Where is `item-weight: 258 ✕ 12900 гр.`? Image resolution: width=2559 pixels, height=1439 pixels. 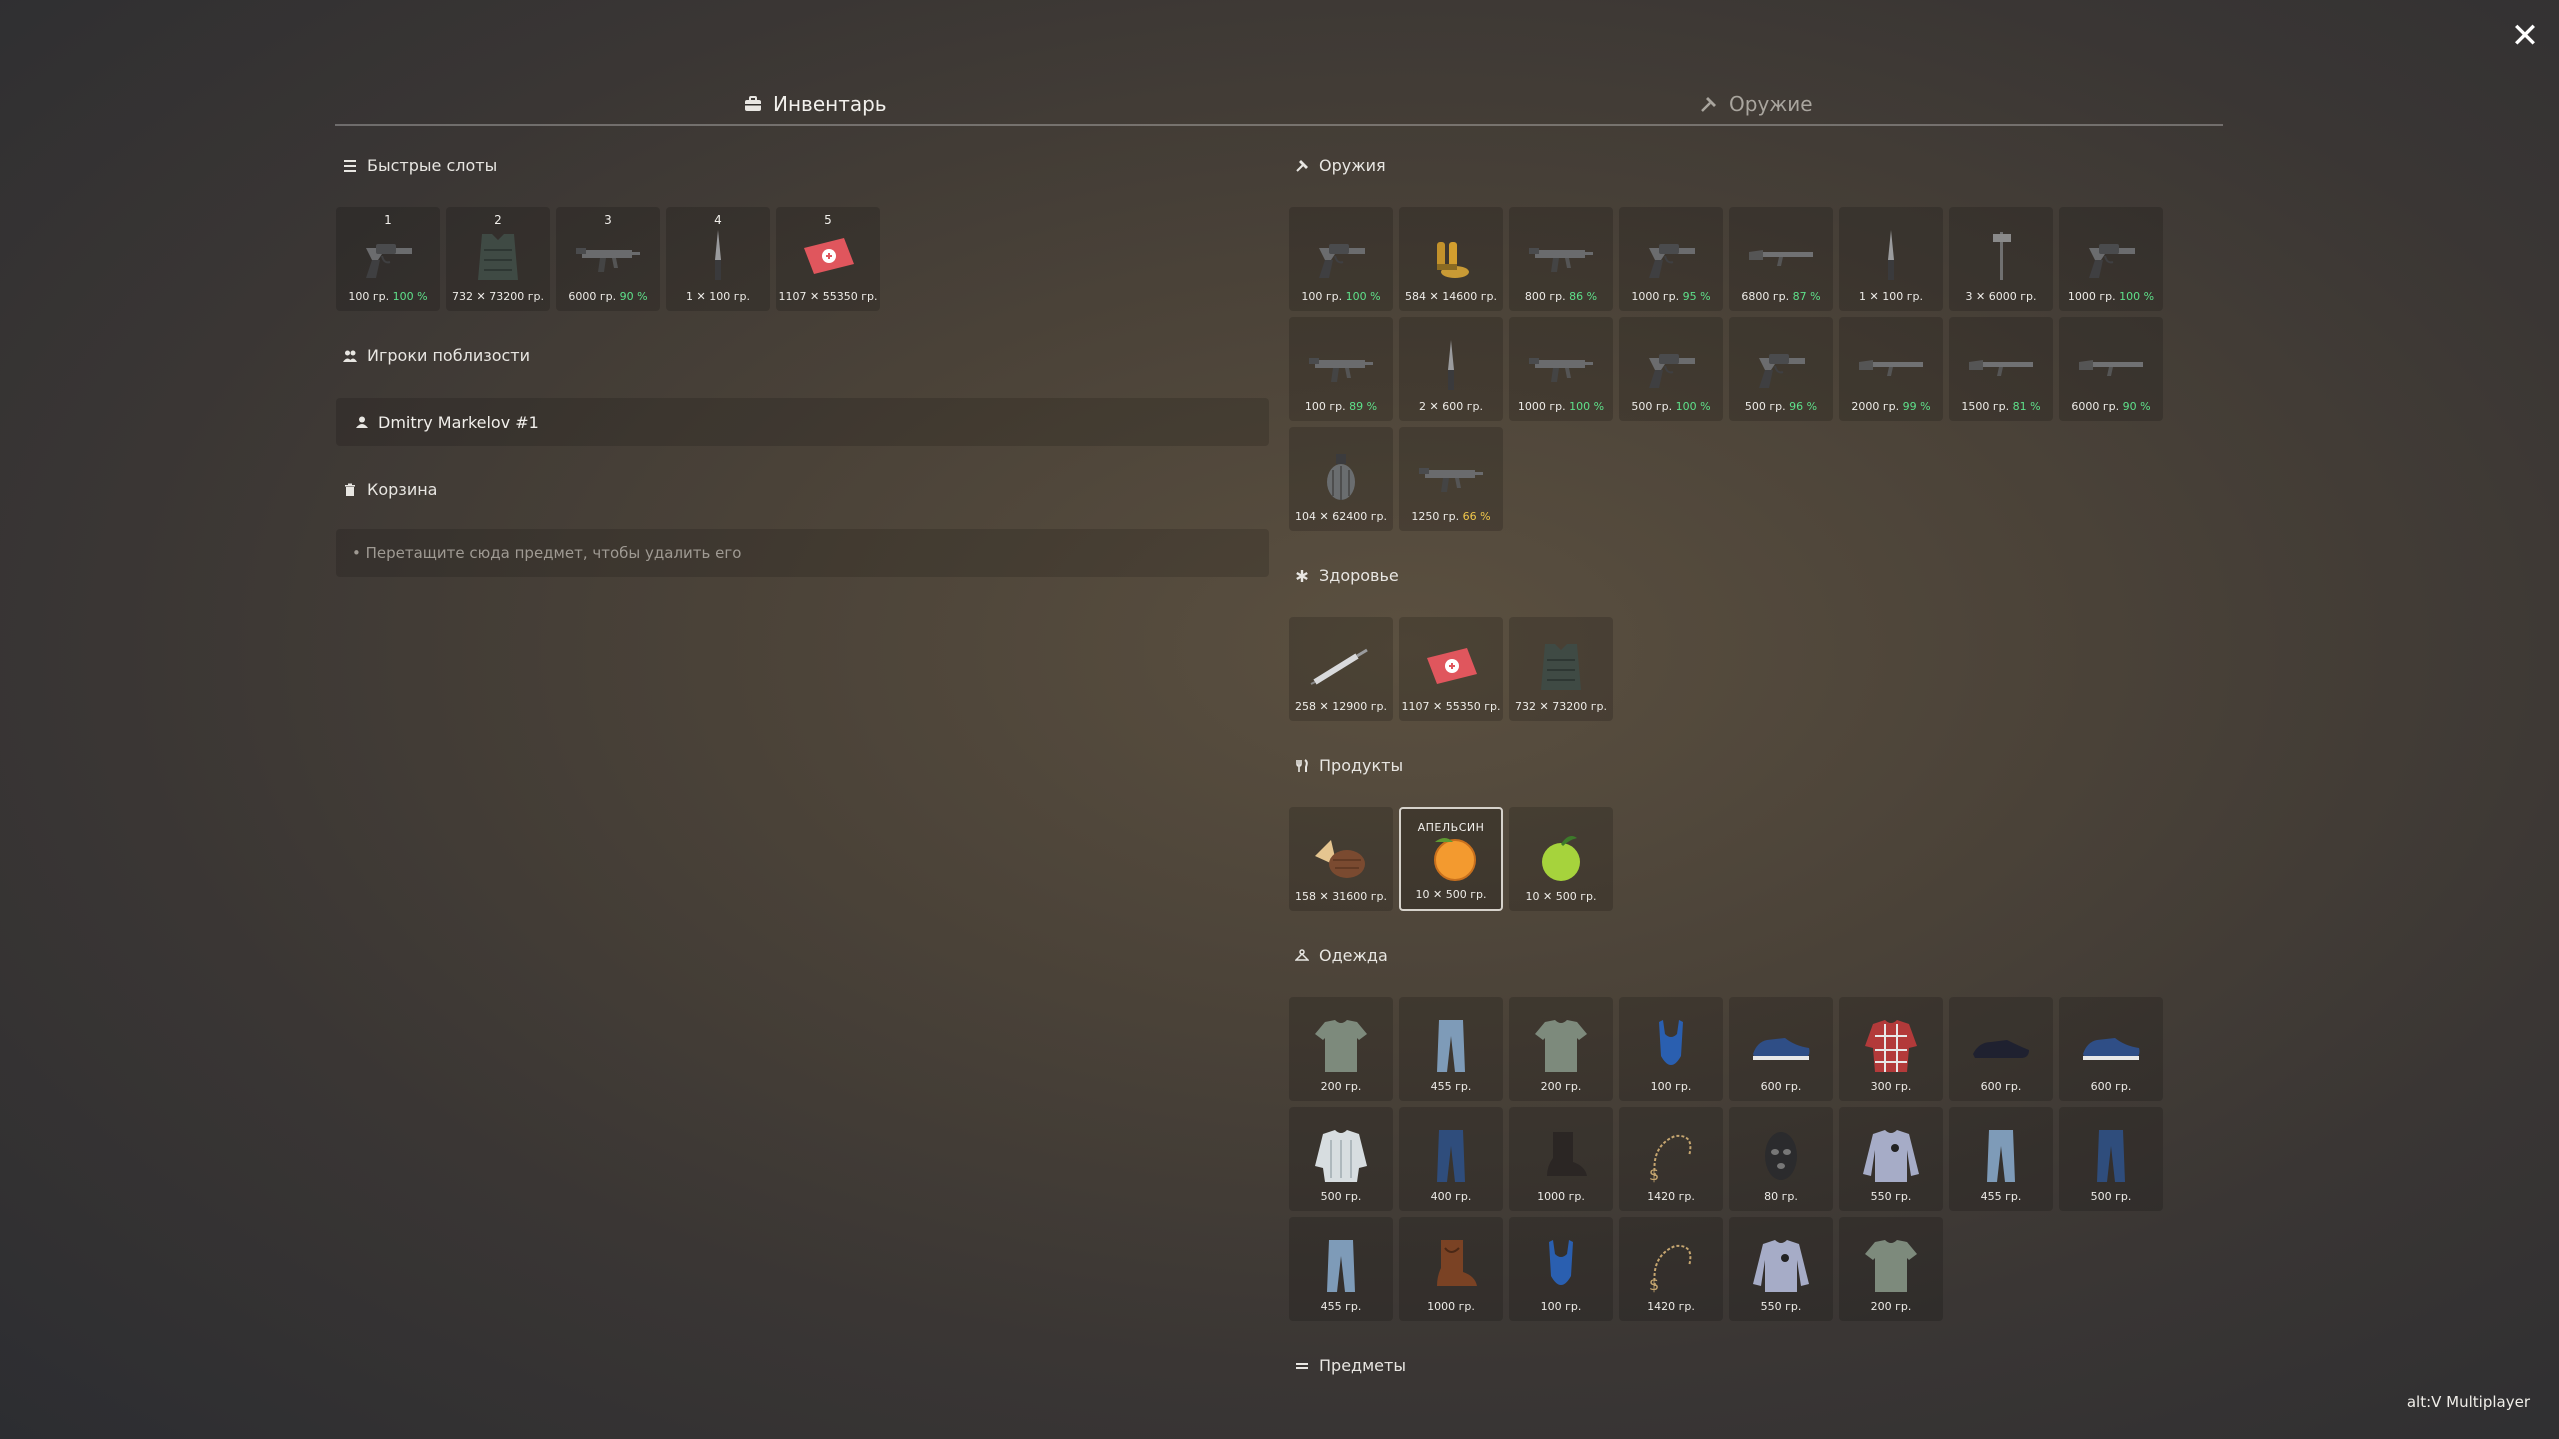
item-weight: 258 ✕ 12900 гр. is located at coordinates (1341, 706).